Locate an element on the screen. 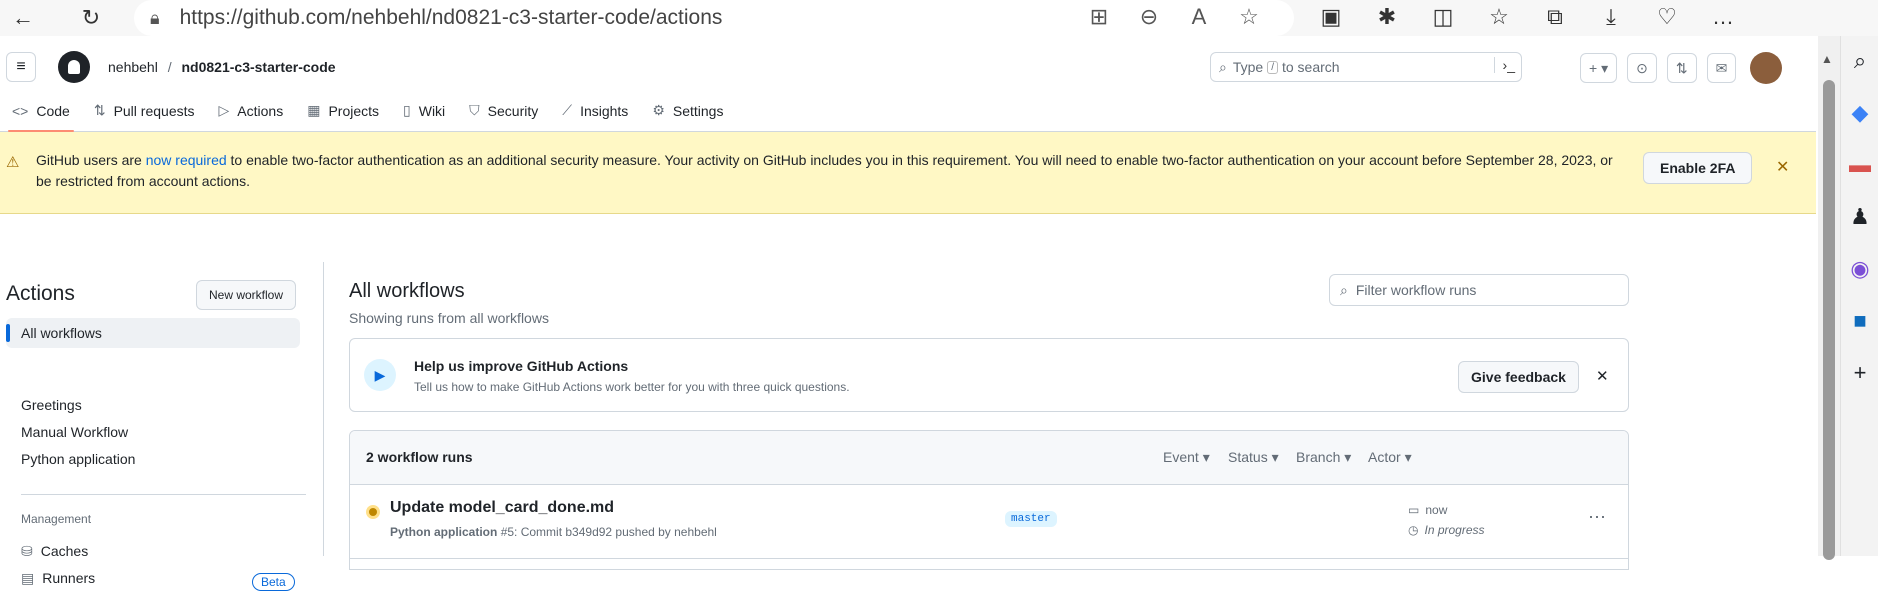 This screenshot has height=591, width=1878. now-required-link: now required is located at coordinates (186, 160).